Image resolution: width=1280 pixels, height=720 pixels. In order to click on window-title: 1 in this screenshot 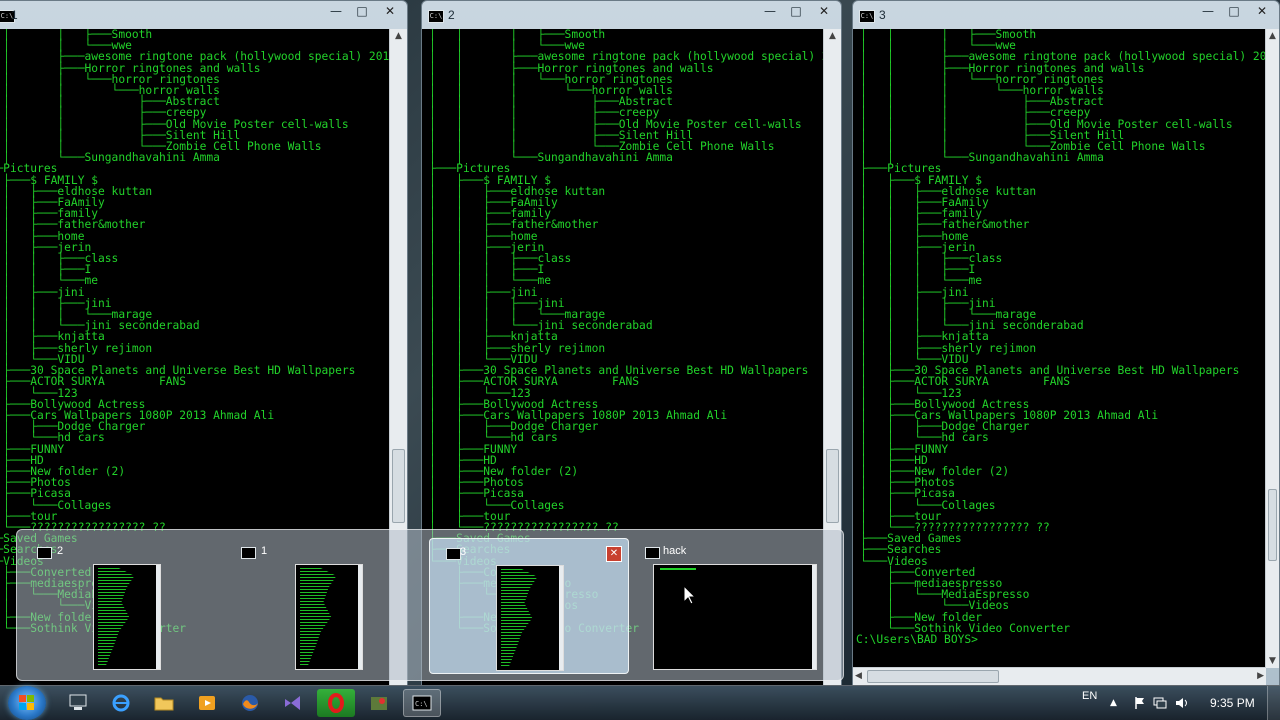, I will do `click(14, 15)`.